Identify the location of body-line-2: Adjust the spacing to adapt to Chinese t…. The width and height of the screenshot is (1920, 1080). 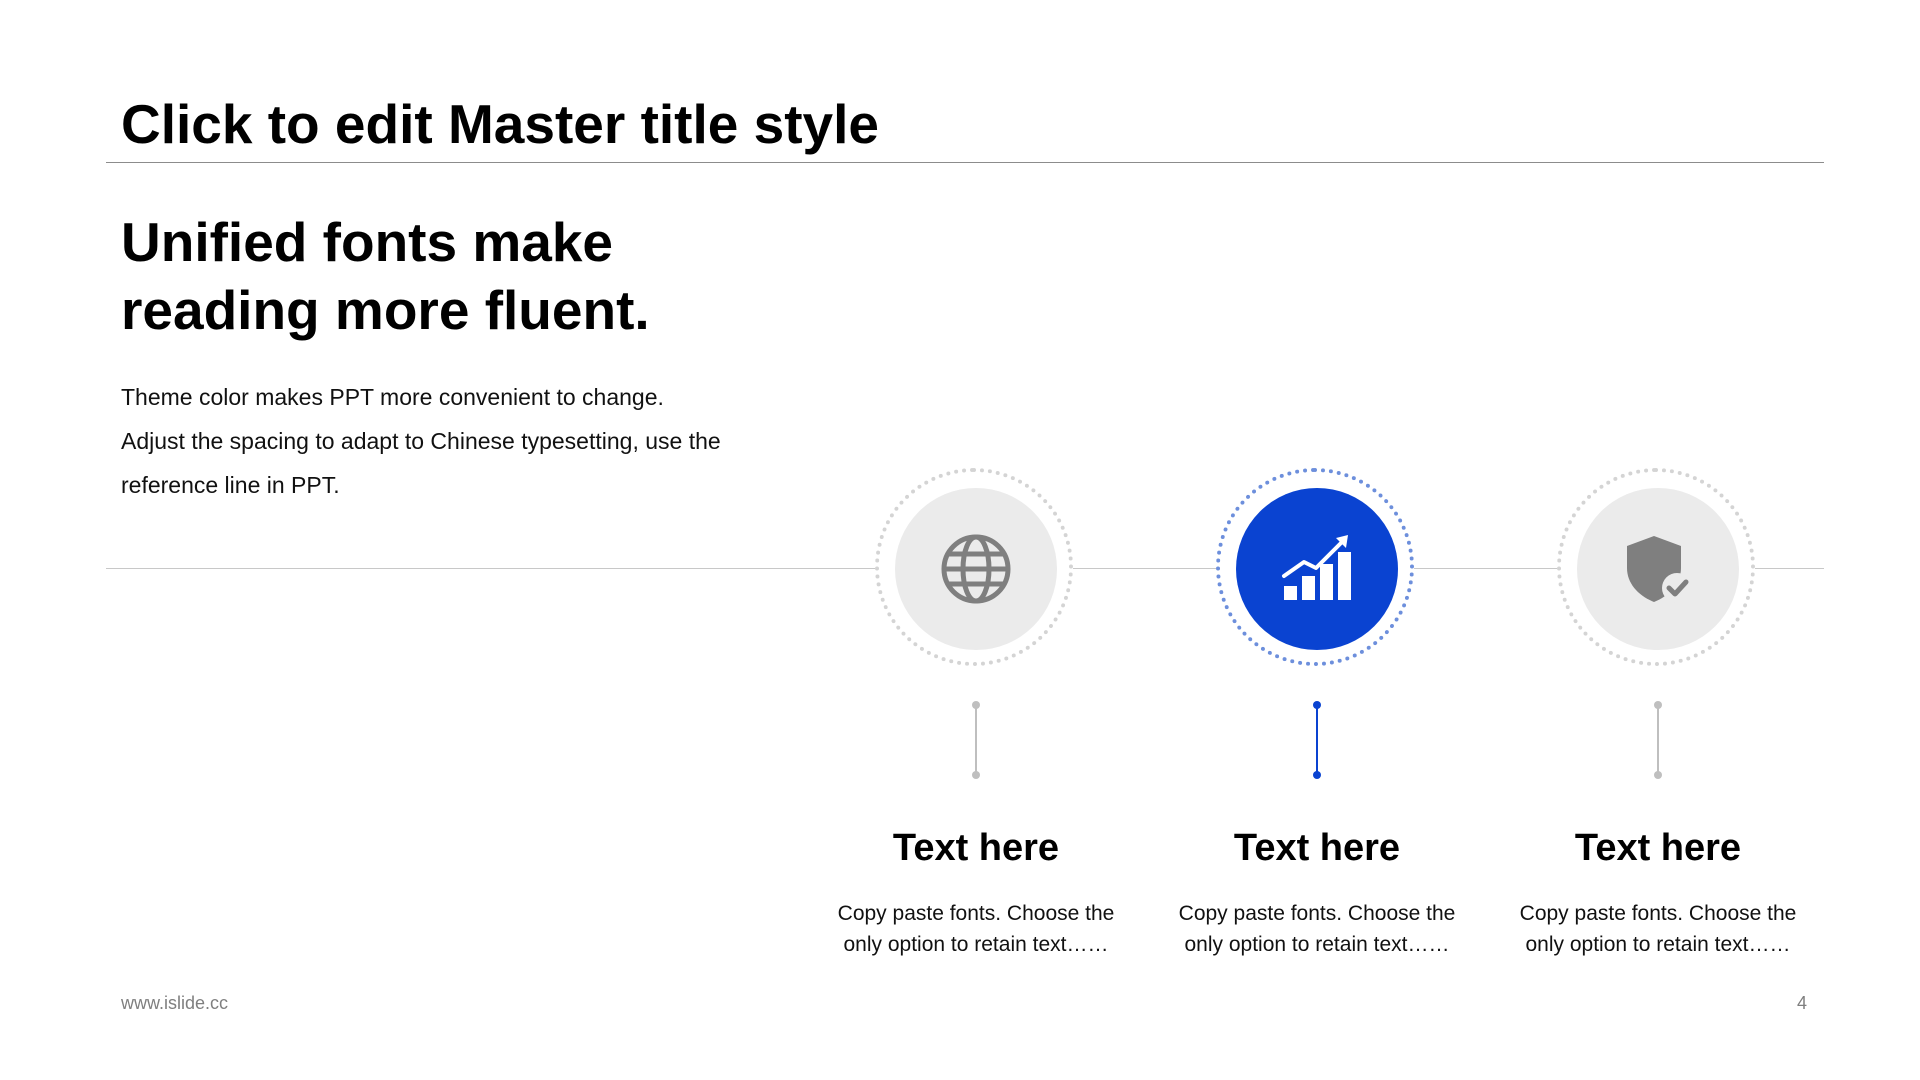
(421, 441).